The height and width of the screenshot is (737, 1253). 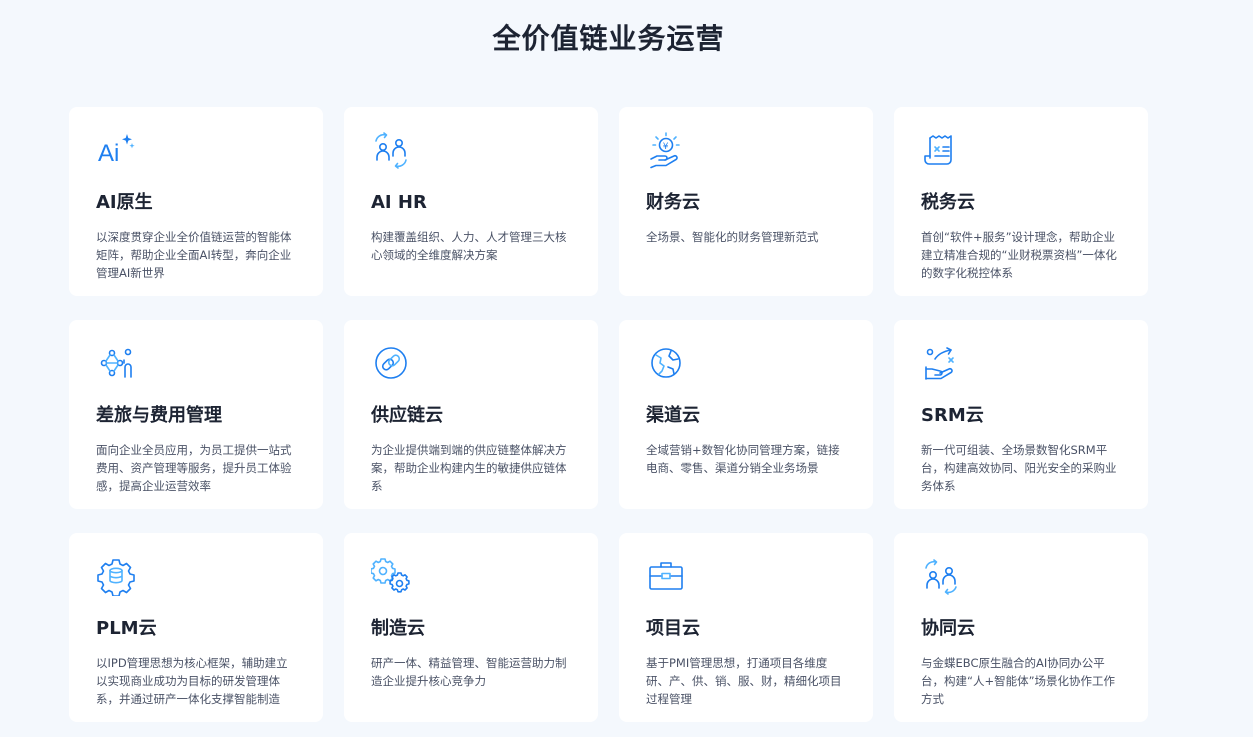 I want to click on card-title: 项目云, so click(x=673, y=628).